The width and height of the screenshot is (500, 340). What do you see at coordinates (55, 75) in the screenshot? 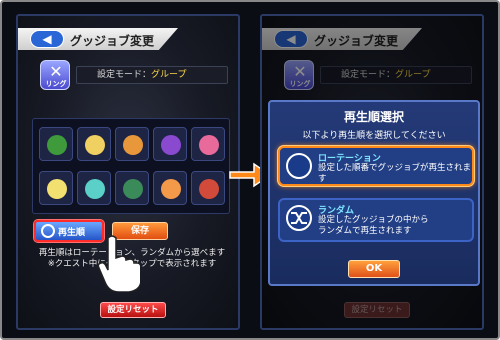
I see `ring-button: ✕ リング` at bounding box center [55, 75].